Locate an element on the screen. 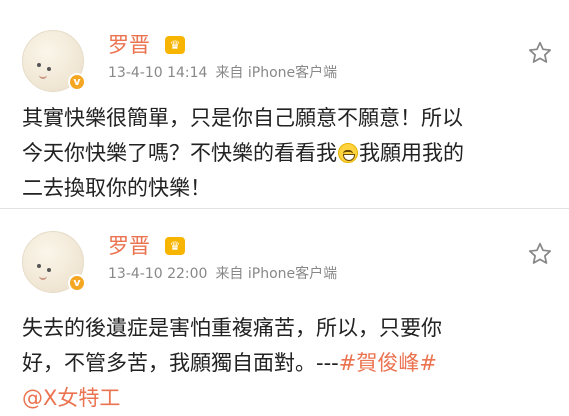 This screenshot has height=416, width=569. content-text: 我願用我的 is located at coordinates (411, 153).